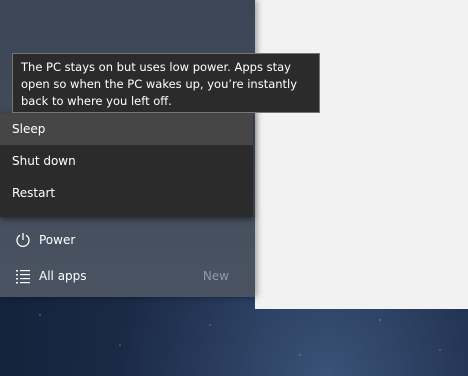 The image size is (468, 376). I want to click on power-options-menu: Sleep Shut down Restart, so click(126, 165).